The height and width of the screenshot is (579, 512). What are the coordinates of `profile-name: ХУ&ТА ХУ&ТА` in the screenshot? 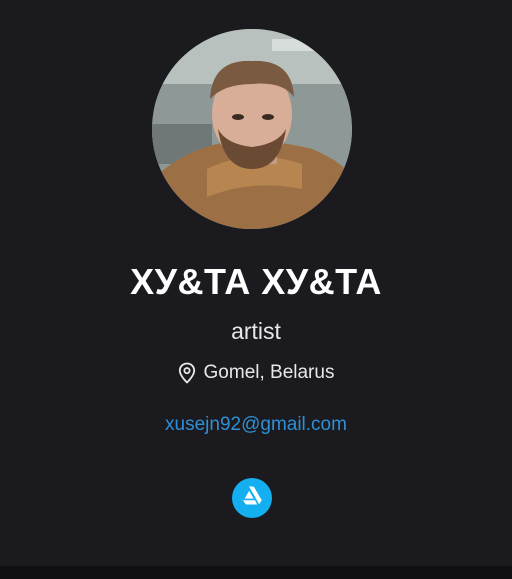 It's located at (256, 281).